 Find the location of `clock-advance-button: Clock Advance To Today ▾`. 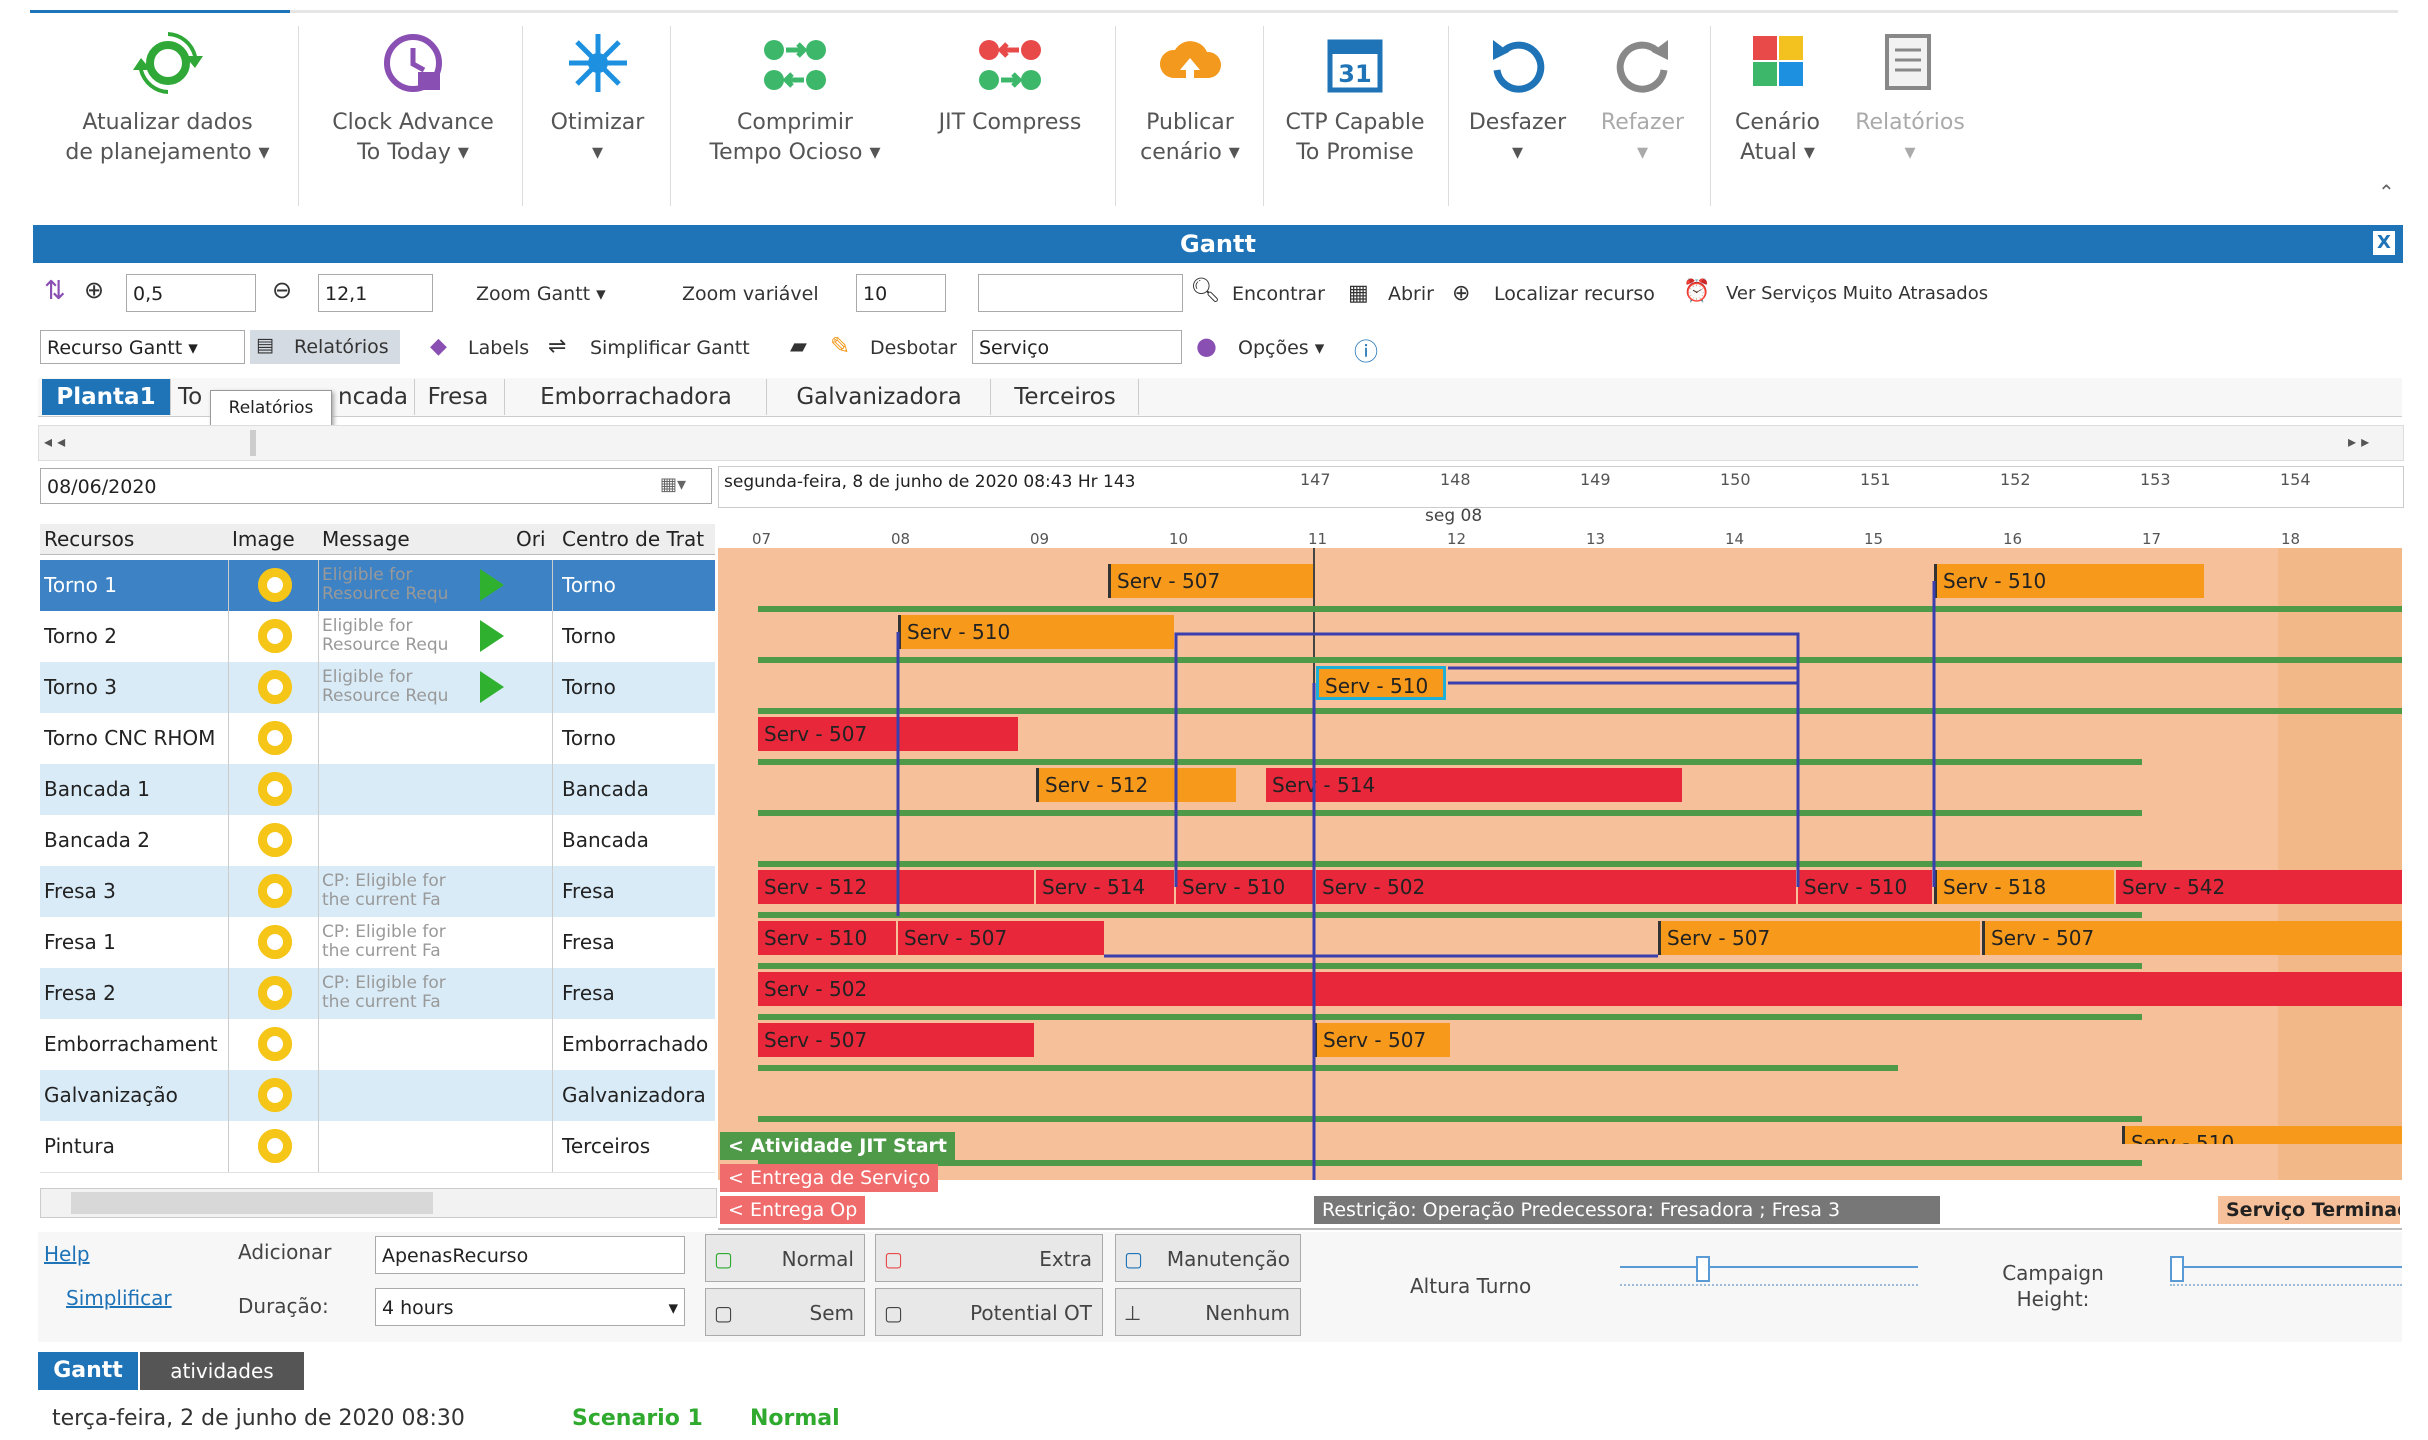

clock-advance-button: Clock Advance To Today ▾ is located at coordinates (413, 115).